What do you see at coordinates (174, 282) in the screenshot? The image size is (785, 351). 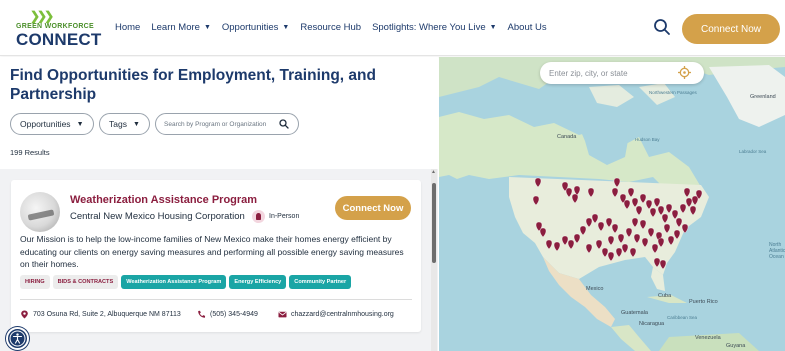 I see `tag-weatherization: Weatherization Assistance Program` at bounding box center [174, 282].